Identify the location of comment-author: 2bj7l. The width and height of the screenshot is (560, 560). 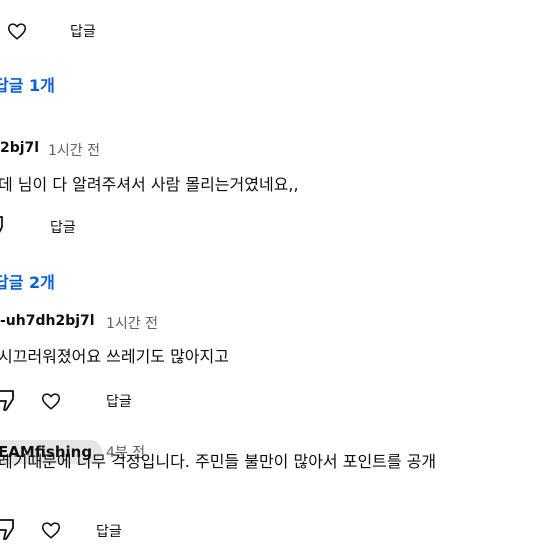
(19, 148).